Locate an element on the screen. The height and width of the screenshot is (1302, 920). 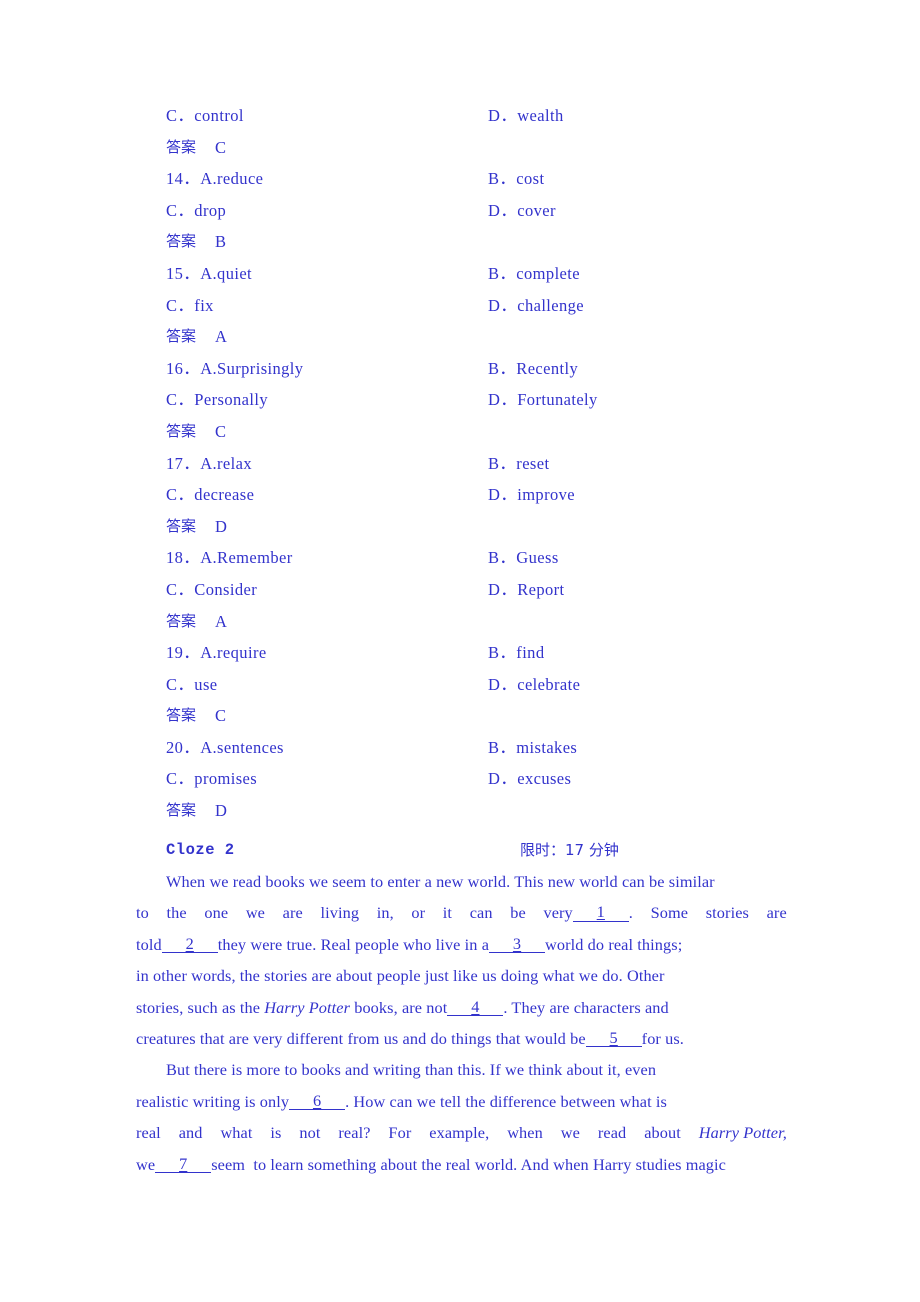
option-row: C．promises D．excuses is located at coordinates (460, 779).